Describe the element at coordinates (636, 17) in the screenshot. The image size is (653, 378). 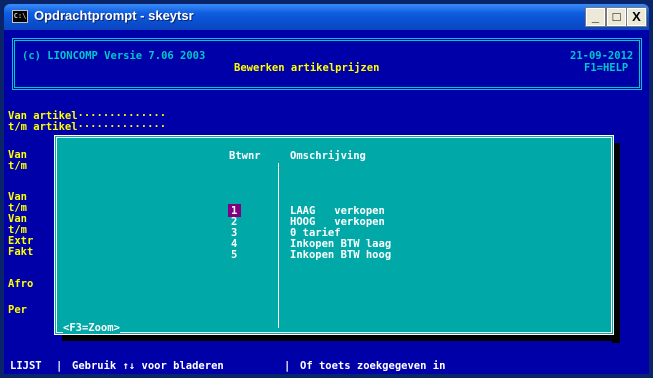
I see `close-button: X` at that location.